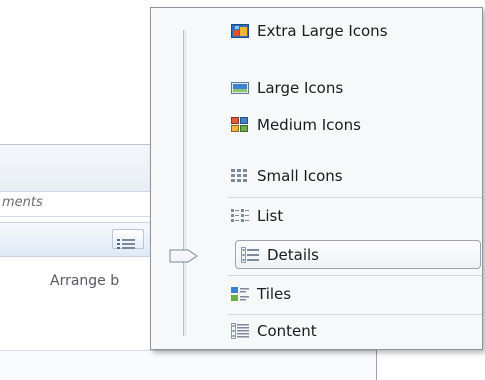 The image size is (485, 380). What do you see at coordinates (240, 31) in the screenshot?
I see `extra-large-icons-icon` at bounding box center [240, 31].